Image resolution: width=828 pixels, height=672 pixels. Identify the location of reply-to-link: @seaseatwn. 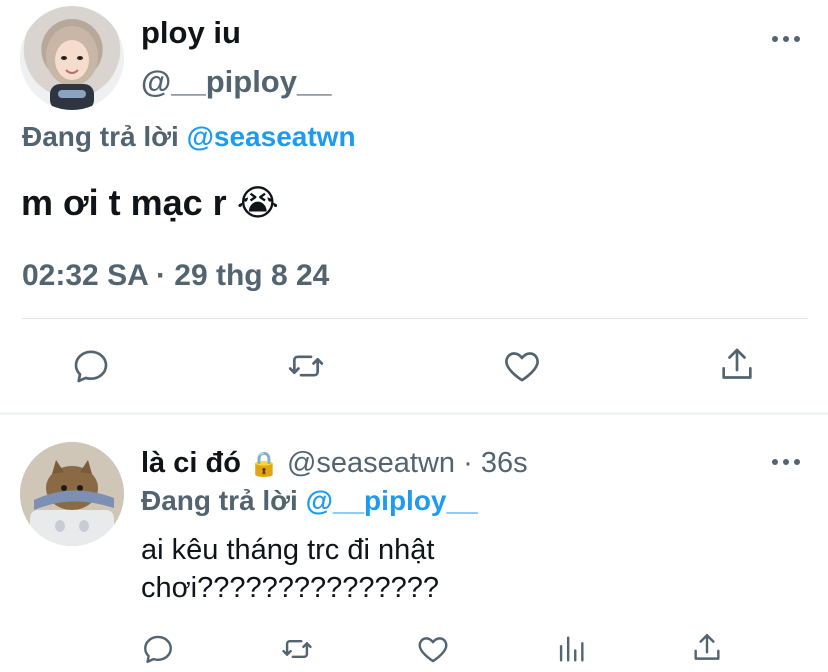
(271, 136).